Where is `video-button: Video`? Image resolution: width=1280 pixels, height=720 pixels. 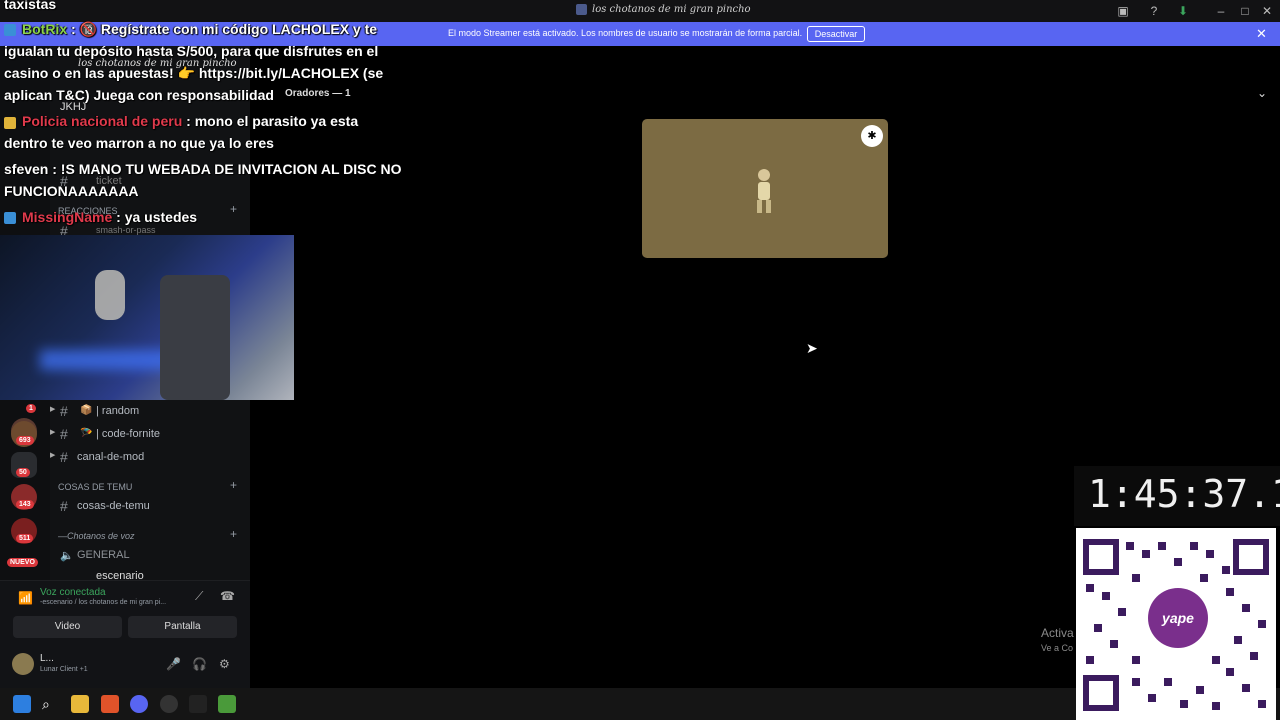 video-button: Video is located at coordinates (67, 627).